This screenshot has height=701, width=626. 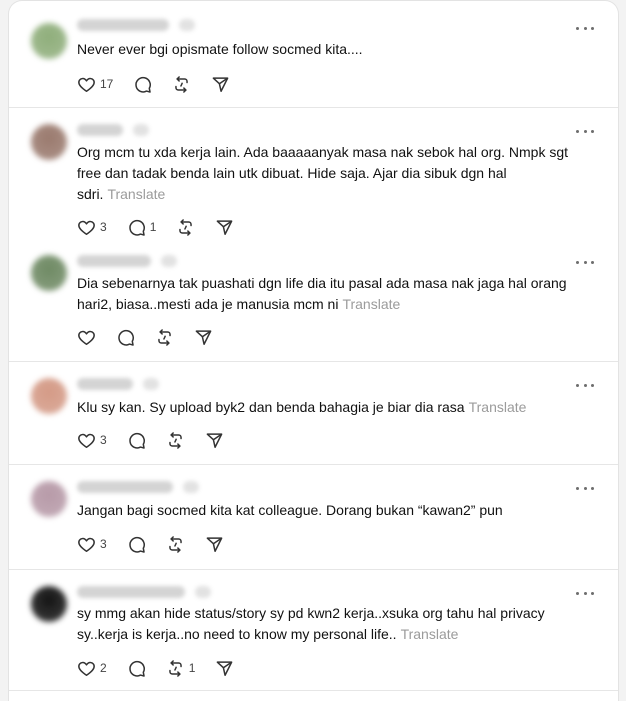 I want to click on reply-button: 1, so click(x=142, y=227).